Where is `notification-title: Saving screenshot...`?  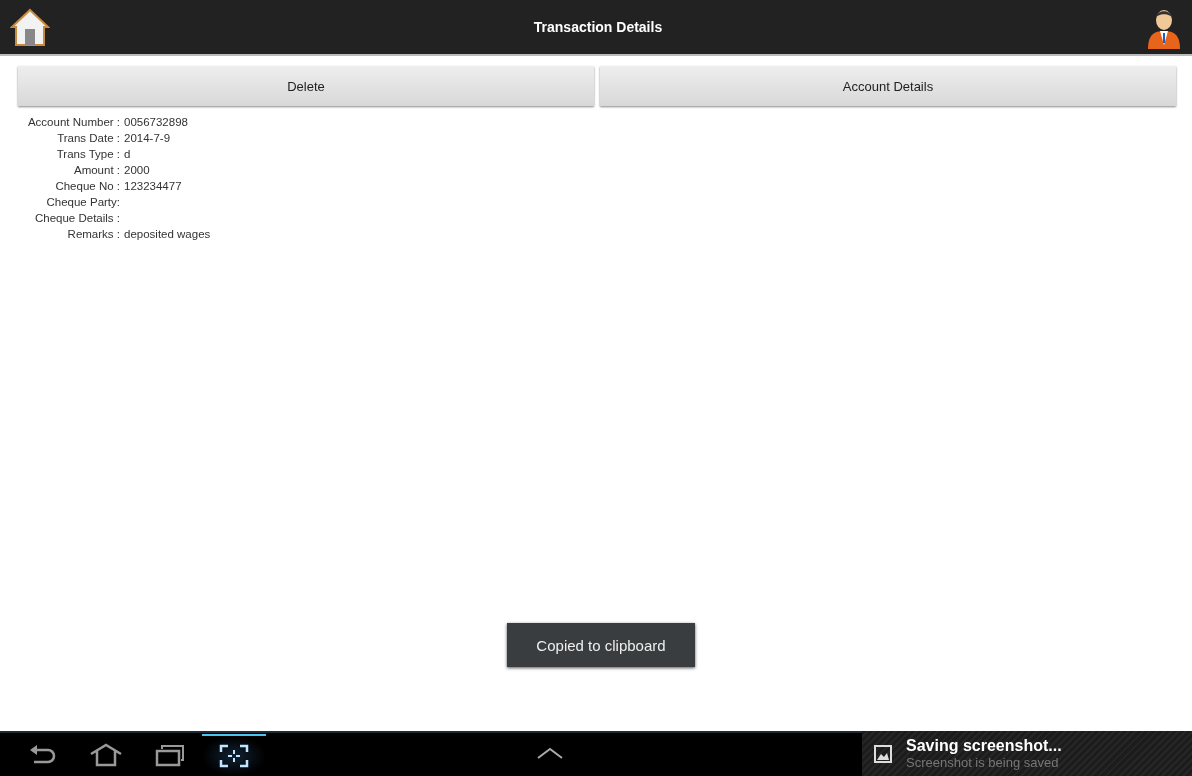 notification-title: Saving screenshot... is located at coordinates (984, 746).